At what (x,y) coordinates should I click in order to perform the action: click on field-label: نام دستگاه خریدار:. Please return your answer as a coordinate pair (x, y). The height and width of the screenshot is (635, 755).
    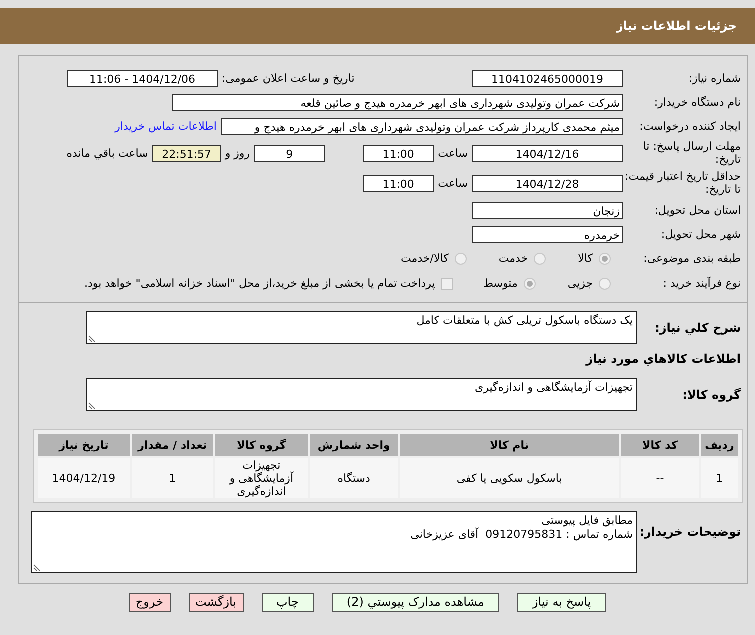
    Looking at the image, I should click on (697, 102).